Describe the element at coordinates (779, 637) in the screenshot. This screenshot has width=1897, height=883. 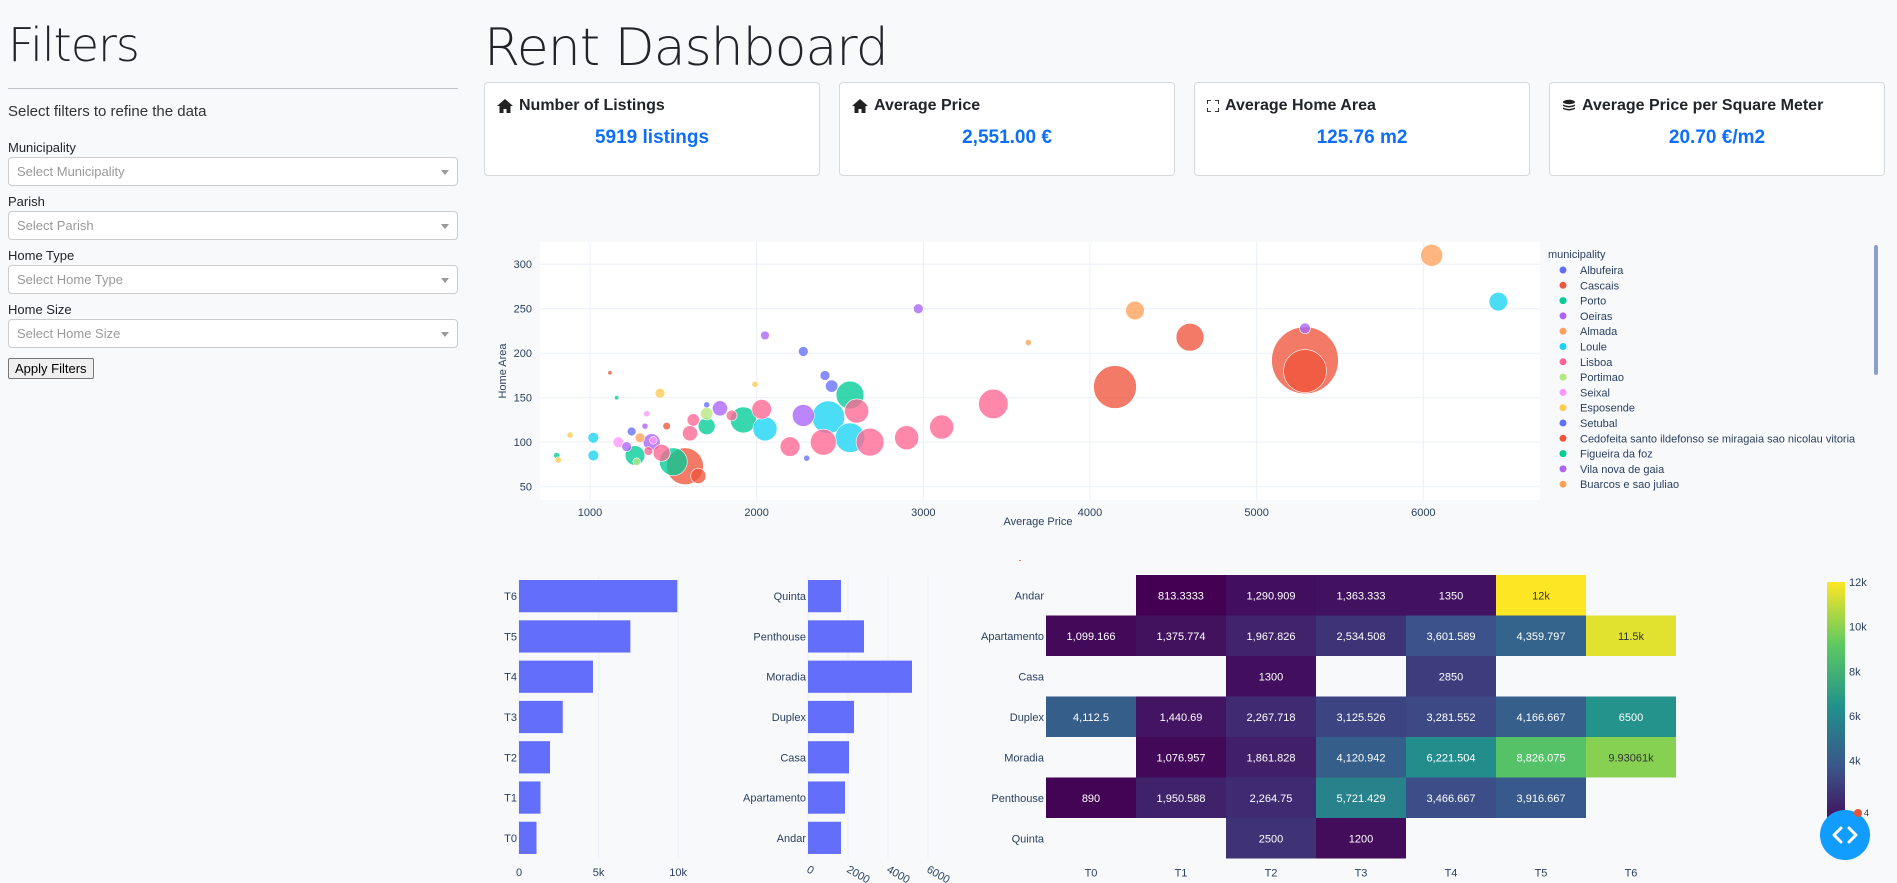
I see `category-label: Penthouse` at that location.